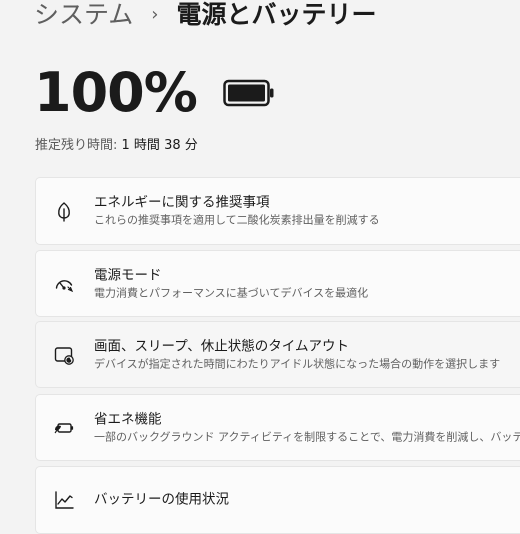  What do you see at coordinates (277, 211) in the screenshot?
I see `card-energy-recommendations: エネルギーに関する推奨事項 これらの推奨事項を適用して二酸化炭素排出量を削減する` at bounding box center [277, 211].